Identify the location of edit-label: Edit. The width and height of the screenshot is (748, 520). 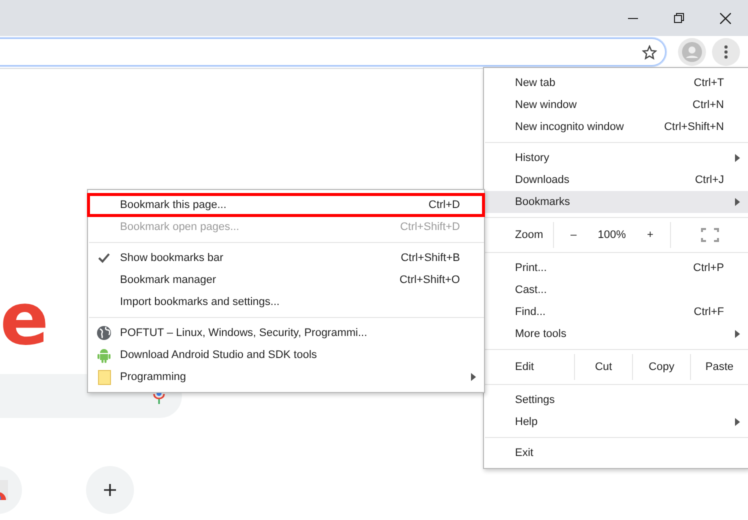
(524, 367).